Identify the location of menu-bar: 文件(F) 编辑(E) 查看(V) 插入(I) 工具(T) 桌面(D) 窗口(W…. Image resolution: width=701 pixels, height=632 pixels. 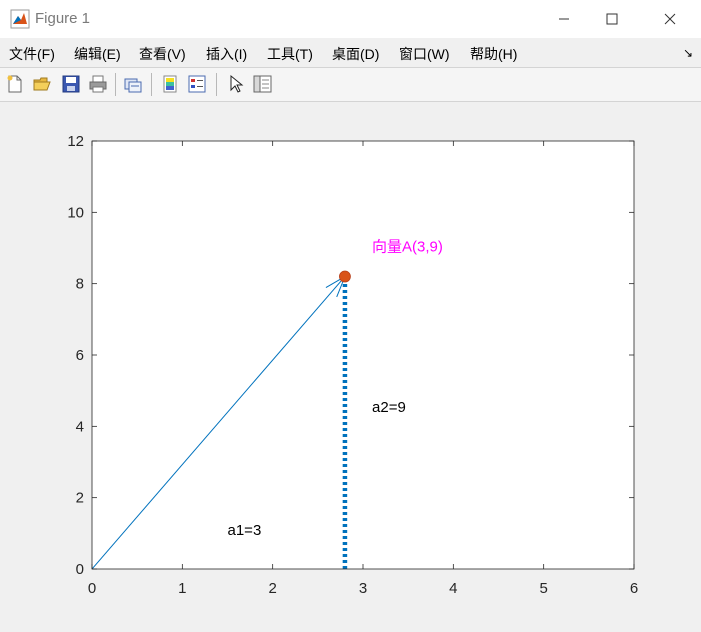
(350, 52).